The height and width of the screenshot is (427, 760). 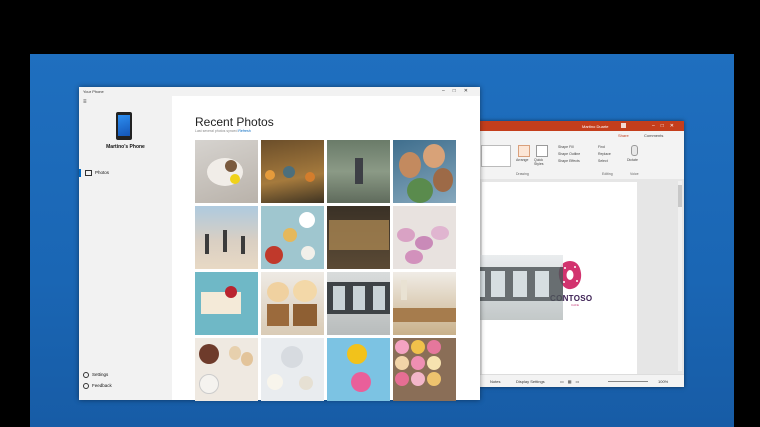 What do you see at coordinates (88, 173) in the screenshot?
I see `photos-icon` at bounding box center [88, 173].